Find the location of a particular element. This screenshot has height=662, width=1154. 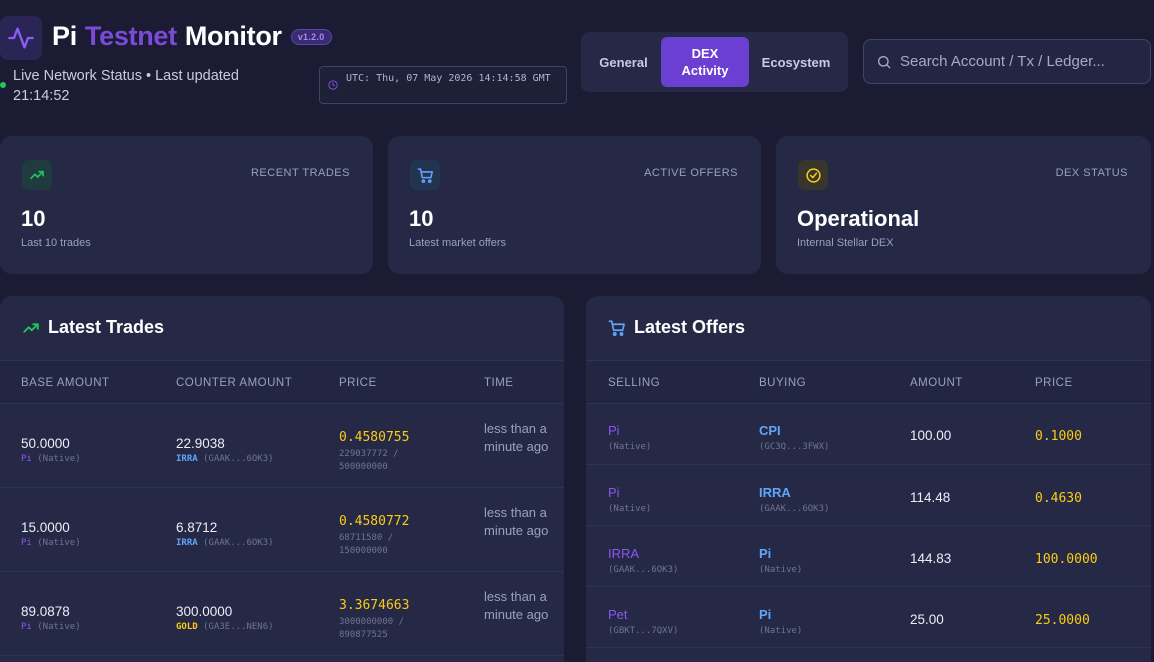

selling-cell: Pet (GBKT...7QXV) is located at coordinates (643, 621).